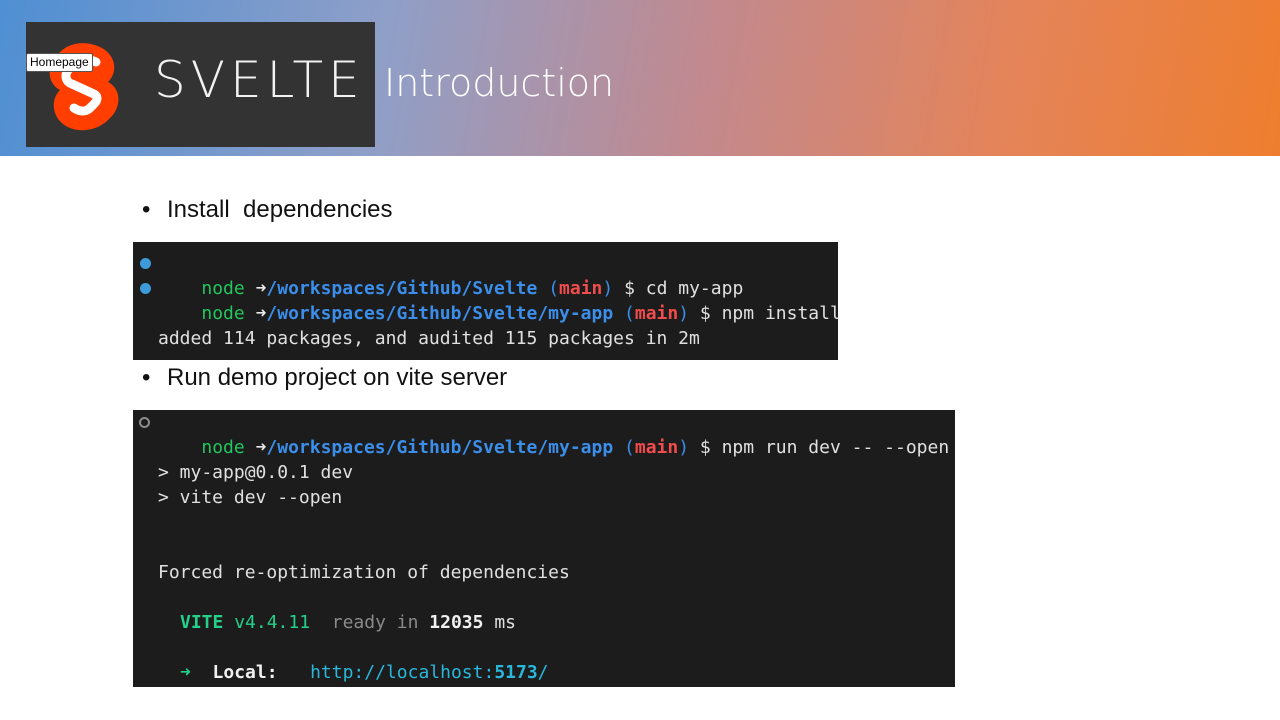 This screenshot has width=1280, height=720. Describe the element at coordinates (337, 377) in the screenshot. I see `bullet-text: Run demo project on vite server` at that location.